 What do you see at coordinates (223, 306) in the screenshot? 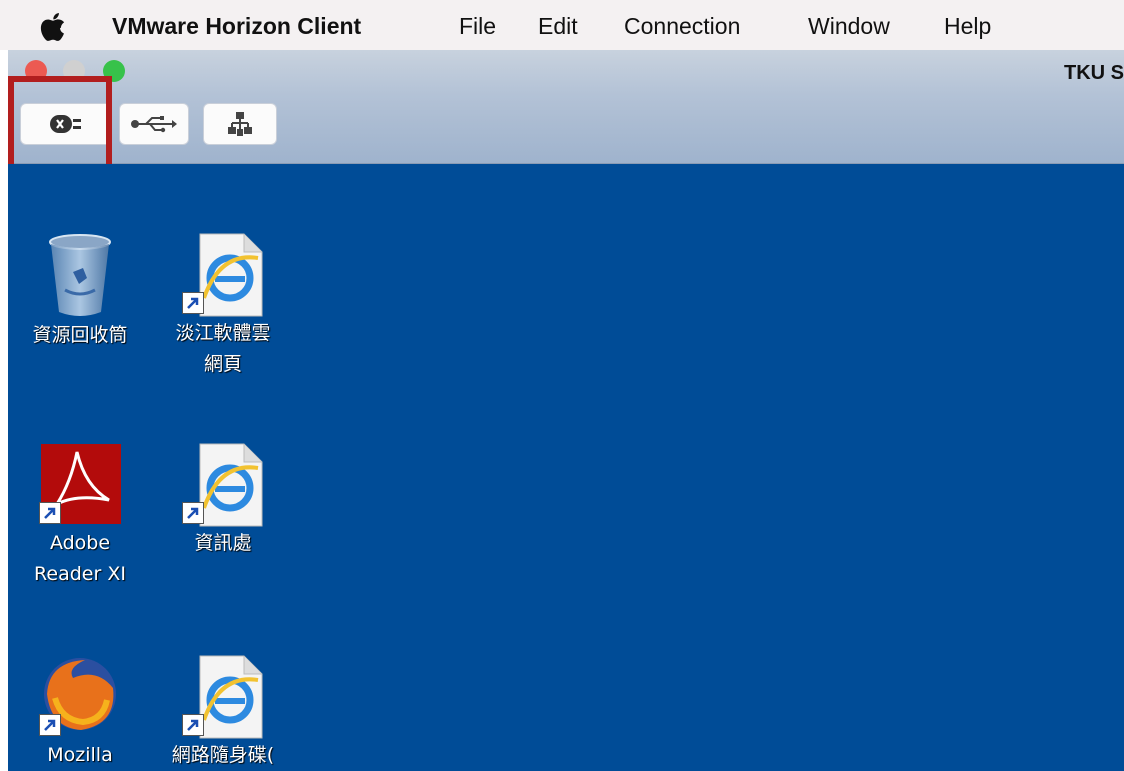
I see `desktop-icon-tku-cloud: 淡江軟體雲 網頁` at bounding box center [223, 306].